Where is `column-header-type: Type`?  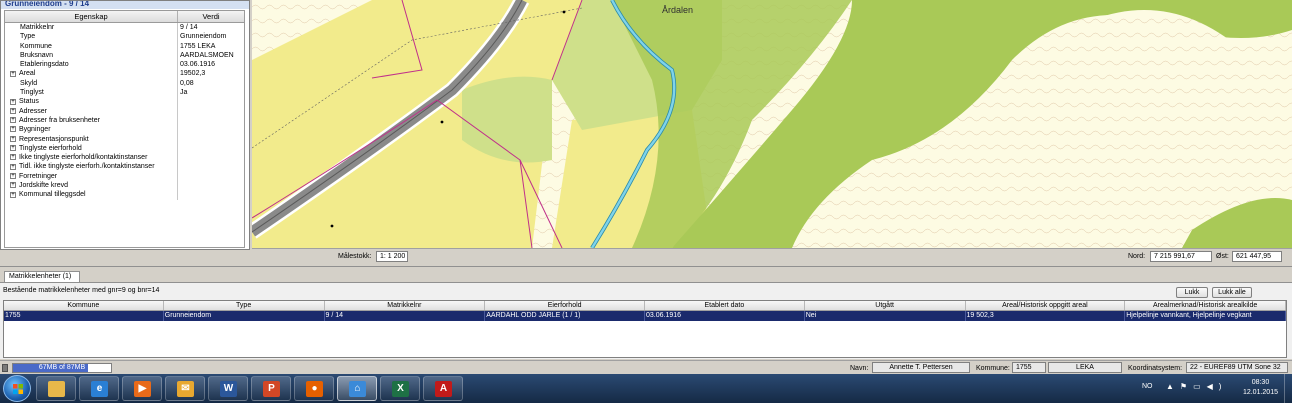
column-header-type: Type is located at coordinates (244, 305).